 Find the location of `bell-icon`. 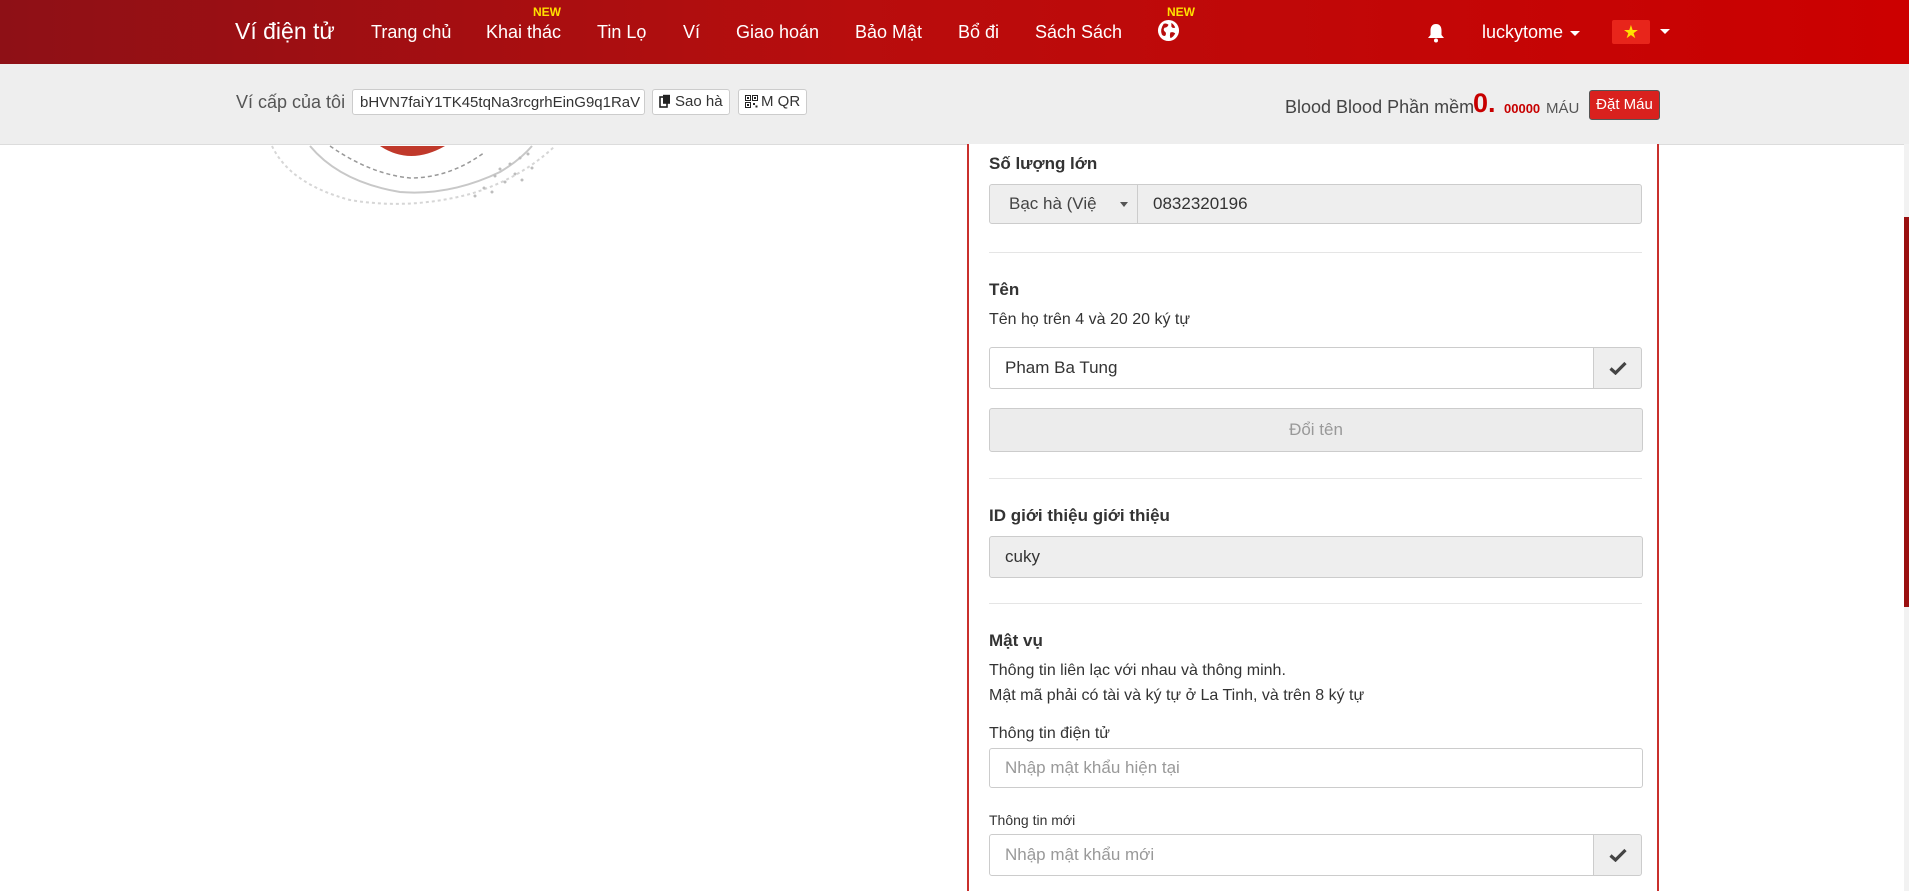

bell-icon is located at coordinates (1436, 33).